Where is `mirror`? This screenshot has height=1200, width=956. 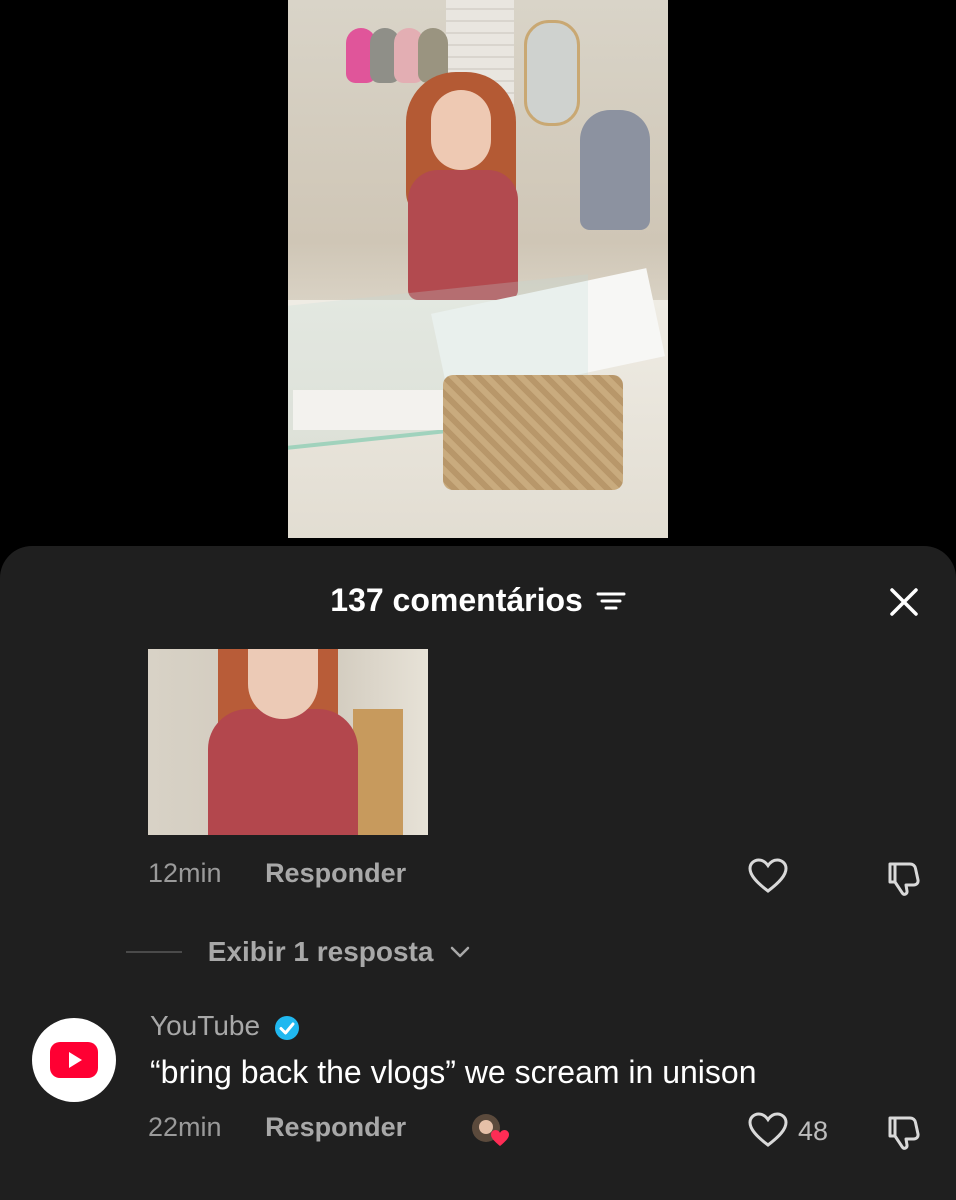
mirror is located at coordinates (552, 73).